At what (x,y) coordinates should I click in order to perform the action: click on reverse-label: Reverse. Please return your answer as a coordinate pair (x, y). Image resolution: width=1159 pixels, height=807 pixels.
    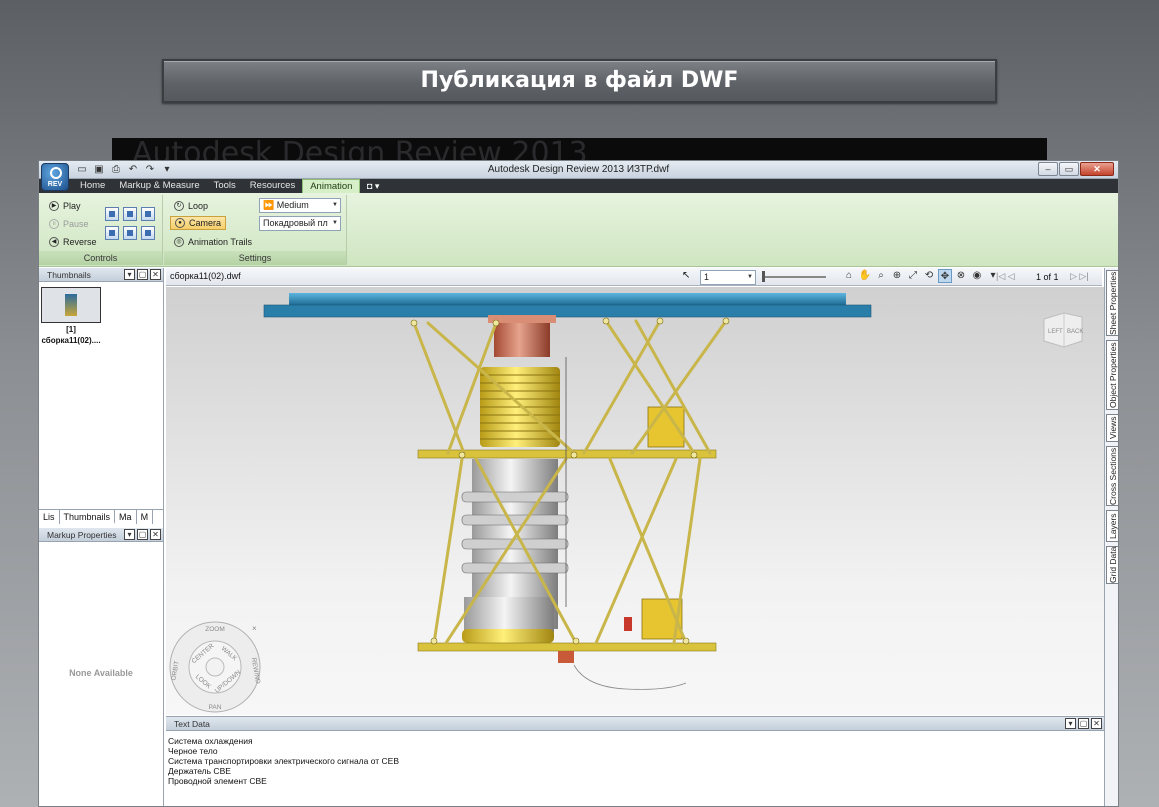
    Looking at the image, I should click on (80, 242).